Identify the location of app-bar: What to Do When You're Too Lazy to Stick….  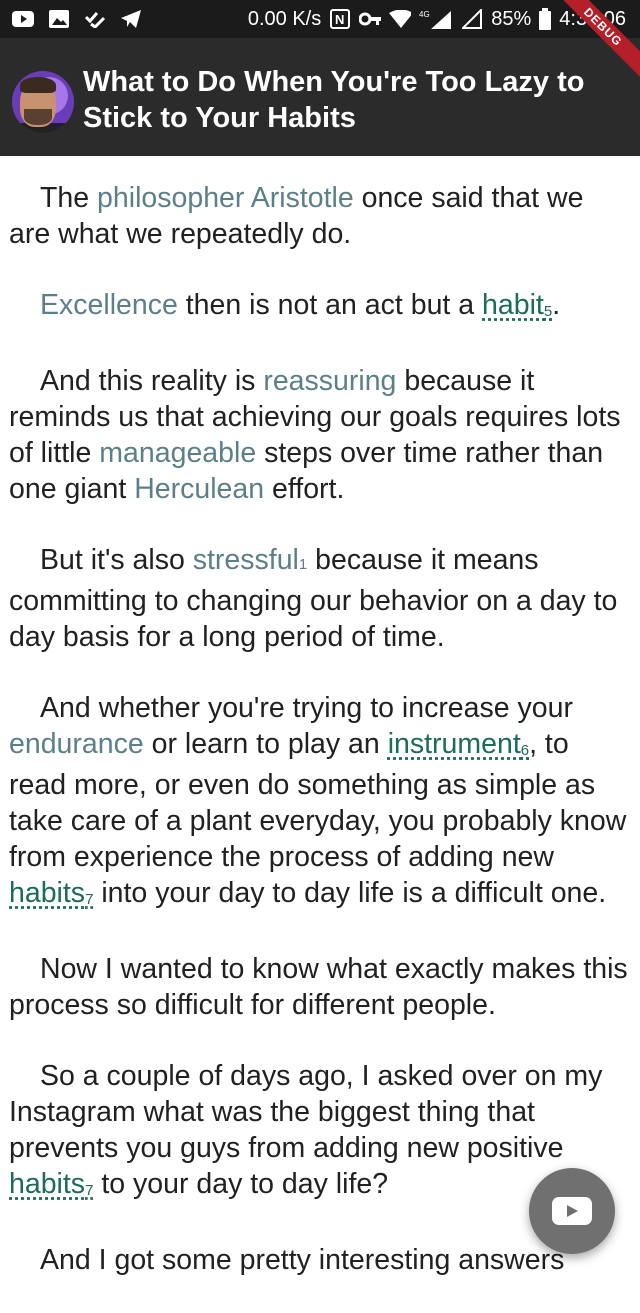
(320, 97).